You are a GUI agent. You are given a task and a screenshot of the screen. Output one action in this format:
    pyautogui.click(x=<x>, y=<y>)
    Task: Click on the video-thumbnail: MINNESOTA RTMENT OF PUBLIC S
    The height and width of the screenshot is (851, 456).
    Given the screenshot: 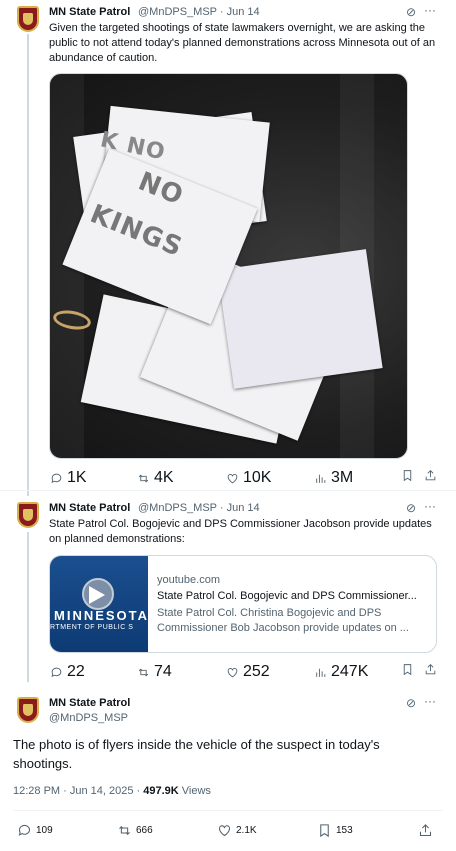 What is the action you would take?
    pyautogui.click(x=100, y=604)
    